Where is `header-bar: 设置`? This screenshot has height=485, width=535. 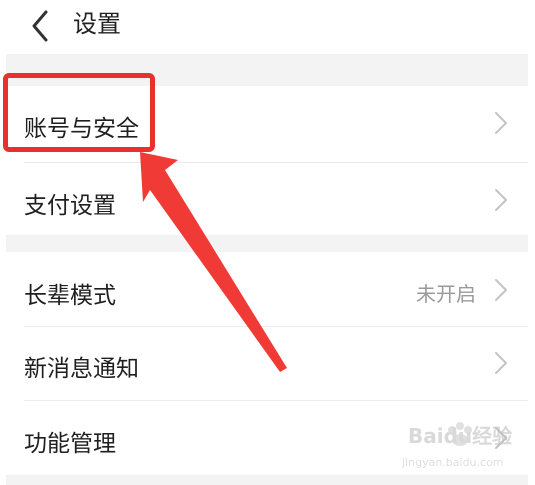 header-bar: 设置 is located at coordinates (267, 26).